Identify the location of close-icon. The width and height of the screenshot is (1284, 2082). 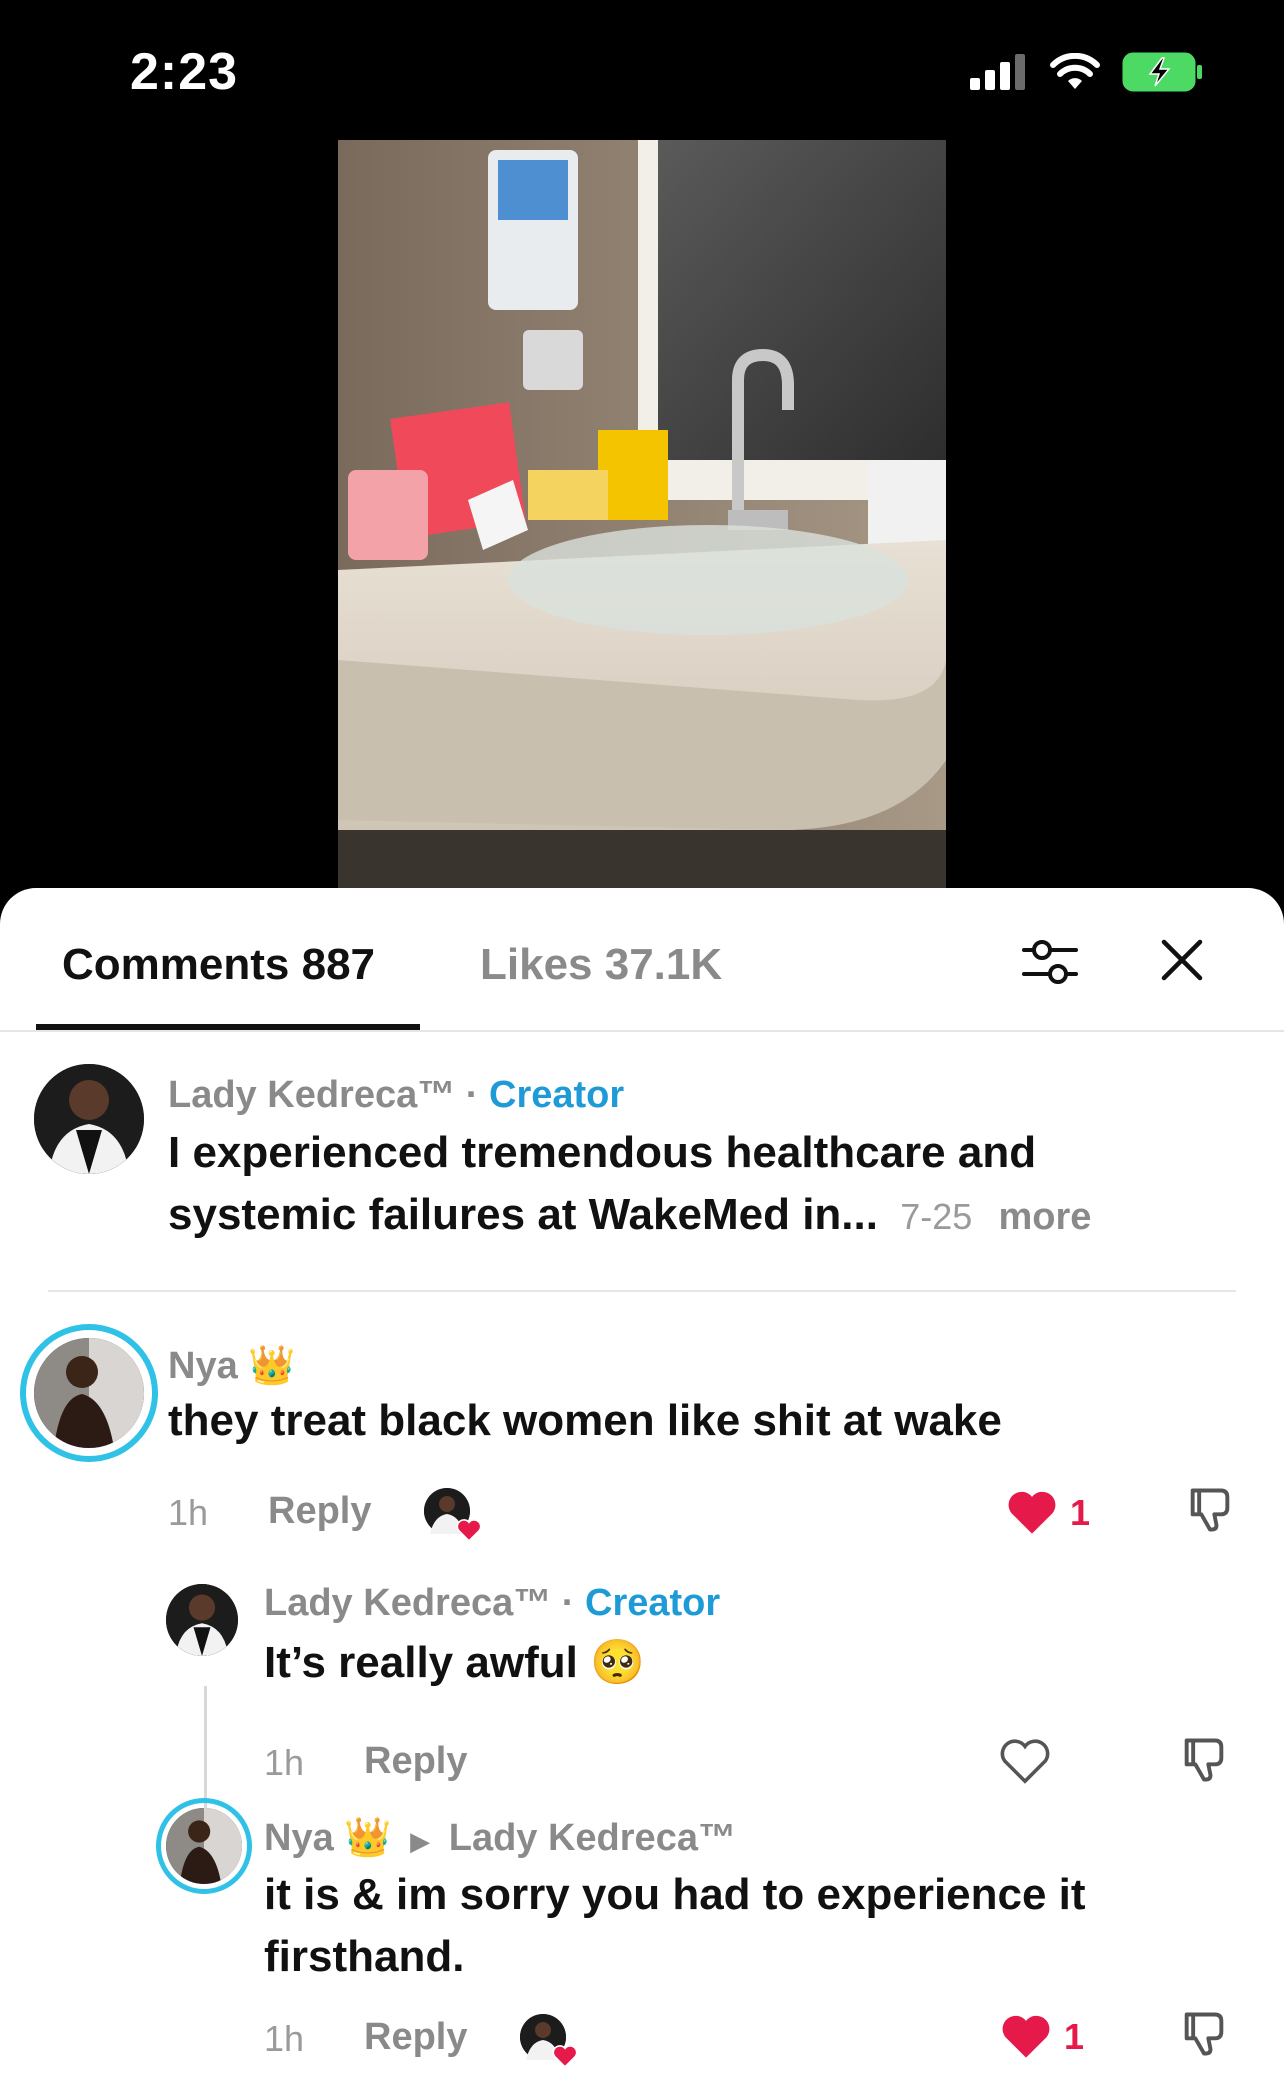
(1182, 960).